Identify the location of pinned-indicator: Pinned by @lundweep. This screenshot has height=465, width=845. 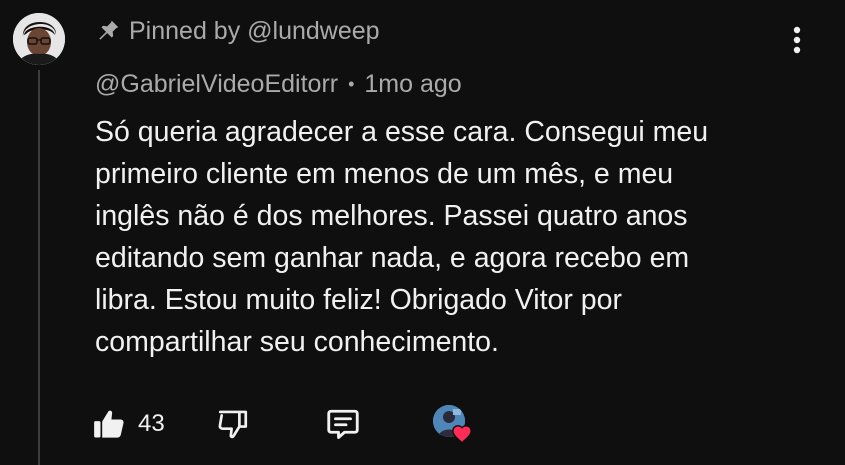
(237, 31).